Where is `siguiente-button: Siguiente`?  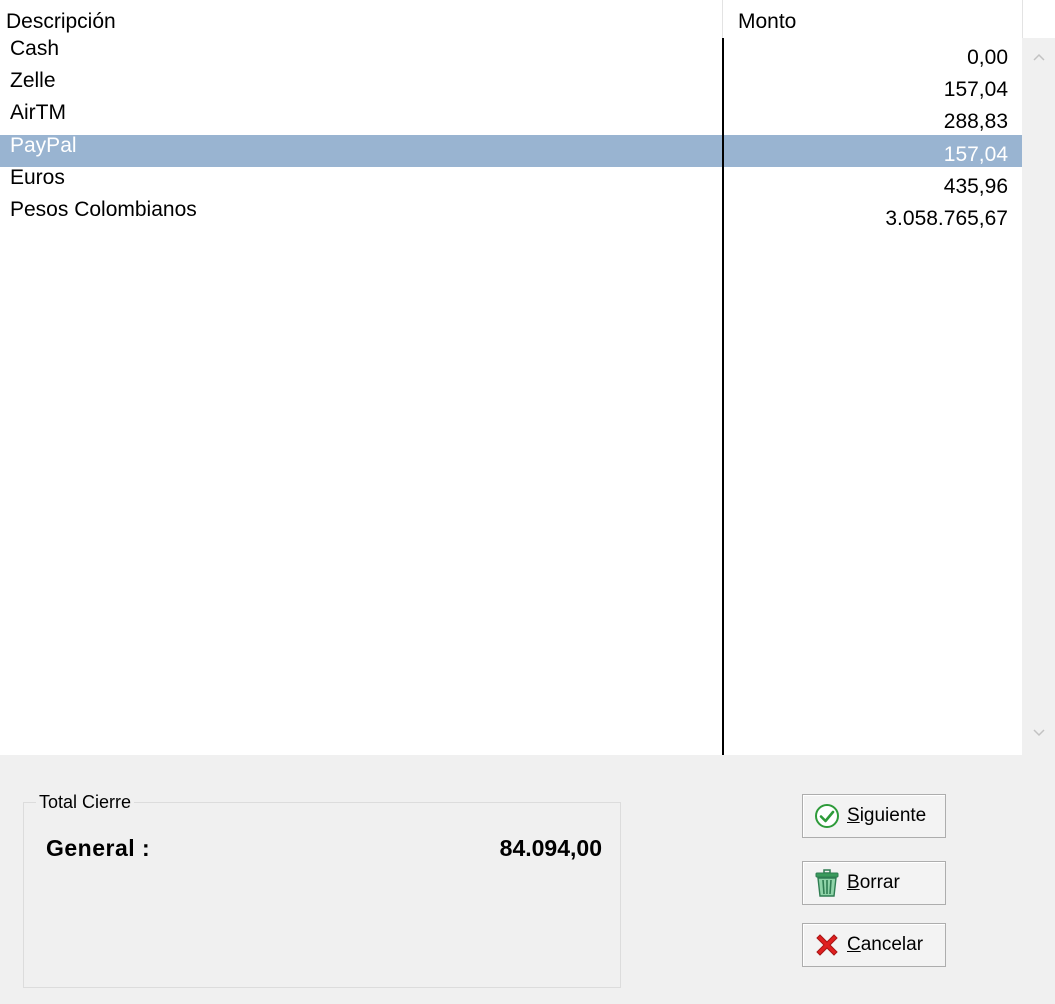
siguiente-button: Siguiente is located at coordinates (874, 816).